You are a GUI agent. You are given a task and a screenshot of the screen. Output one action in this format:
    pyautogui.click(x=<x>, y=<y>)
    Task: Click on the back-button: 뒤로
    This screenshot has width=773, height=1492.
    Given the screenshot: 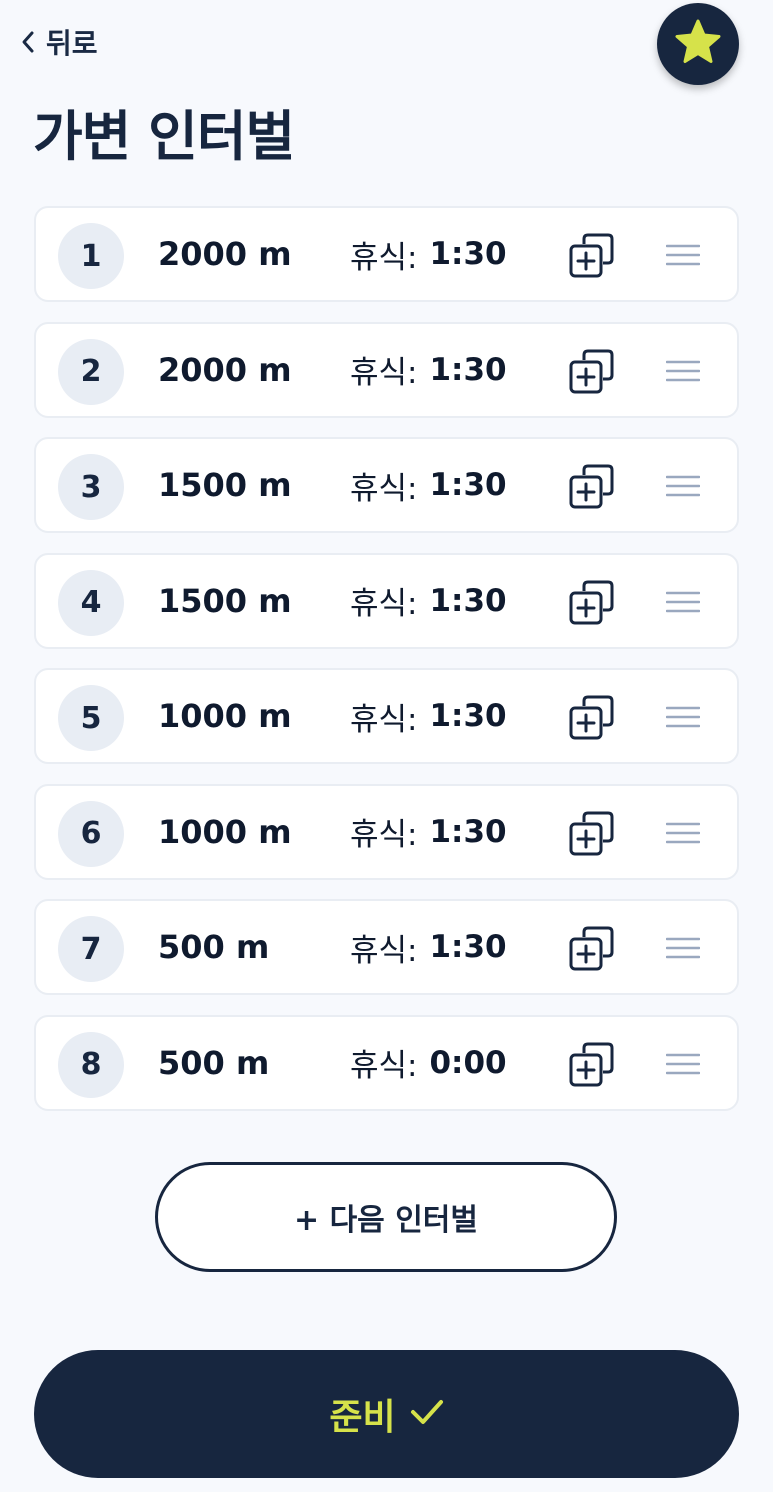 What is the action you would take?
    pyautogui.click(x=59, y=42)
    